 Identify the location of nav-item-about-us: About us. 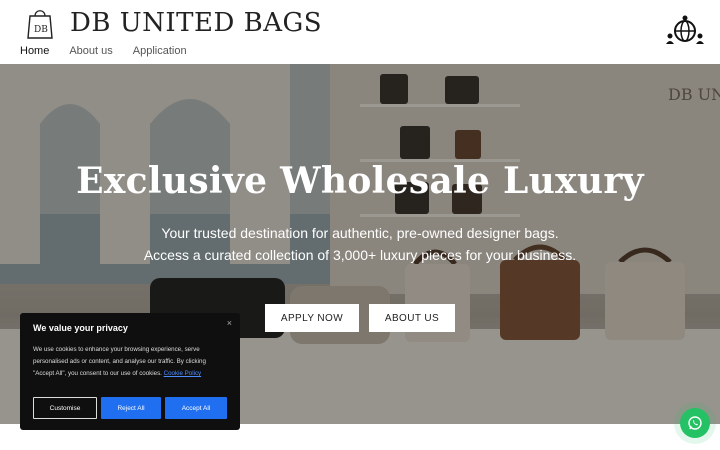
(90, 51).